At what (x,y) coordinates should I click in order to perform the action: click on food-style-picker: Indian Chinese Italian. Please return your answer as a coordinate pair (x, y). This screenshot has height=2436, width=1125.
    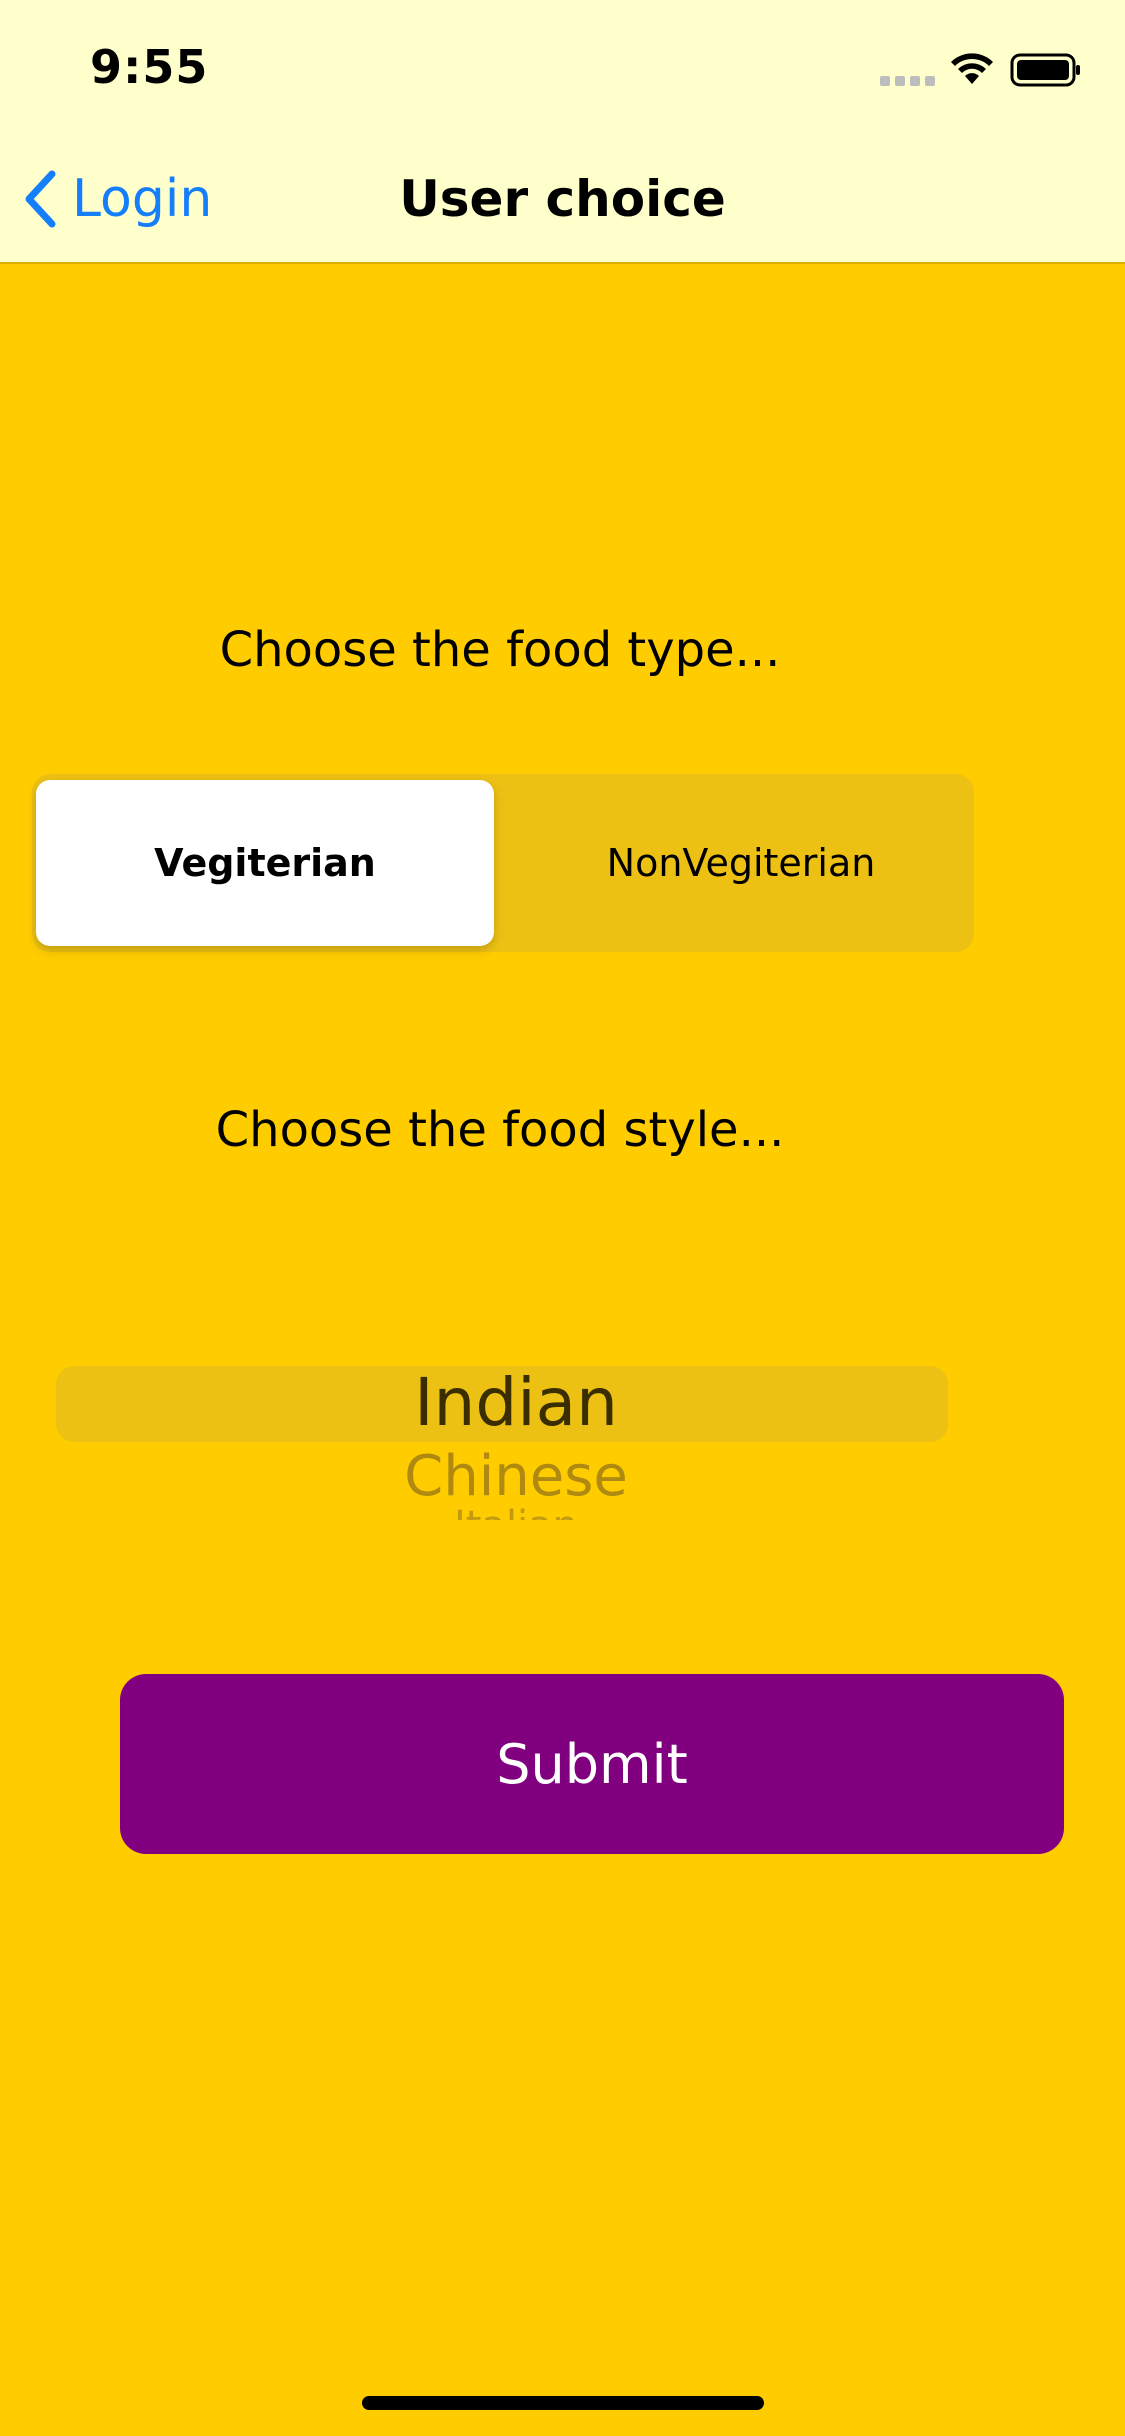
    Looking at the image, I should click on (502, 1445).